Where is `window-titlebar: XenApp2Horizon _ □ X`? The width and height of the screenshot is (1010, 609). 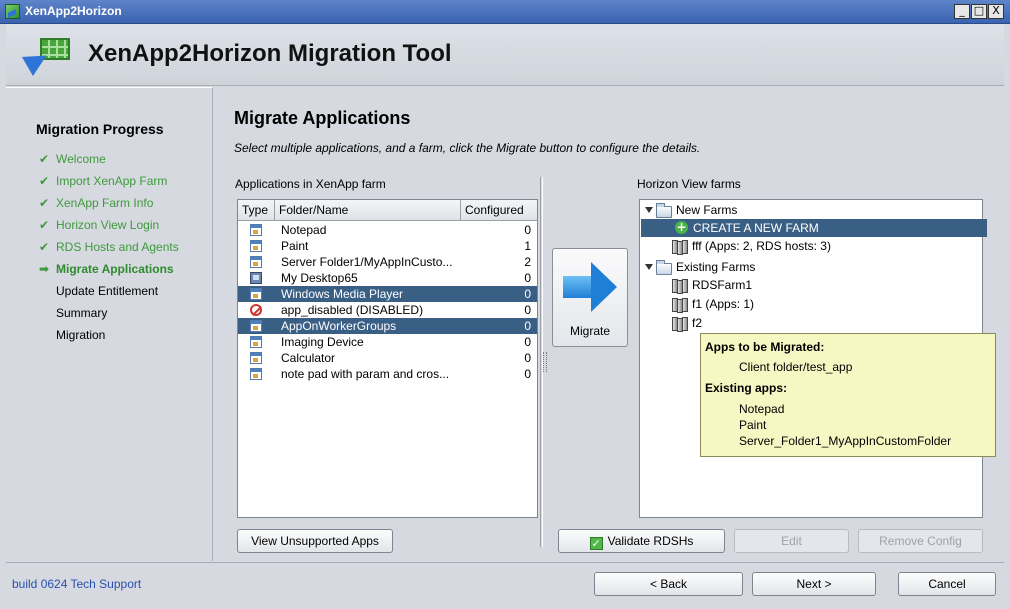 window-titlebar: XenApp2Horizon _ □ X is located at coordinates (505, 12).